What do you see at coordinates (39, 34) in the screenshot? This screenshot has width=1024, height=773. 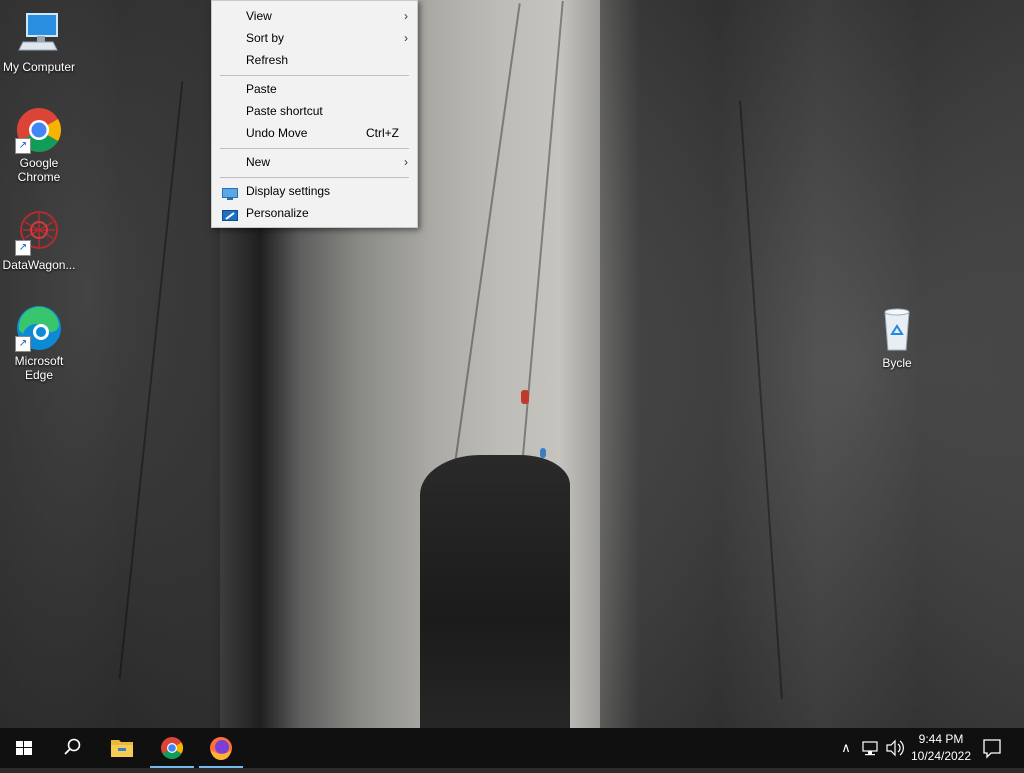 I see `computer-icon` at bounding box center [39, 34].